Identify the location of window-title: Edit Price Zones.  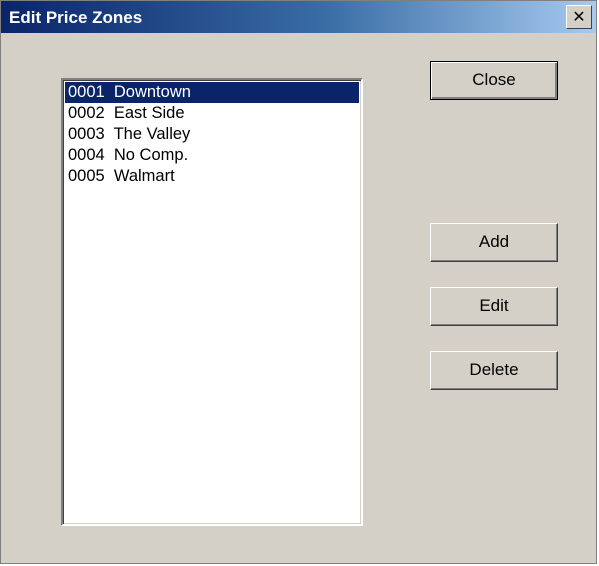
(76, 17).